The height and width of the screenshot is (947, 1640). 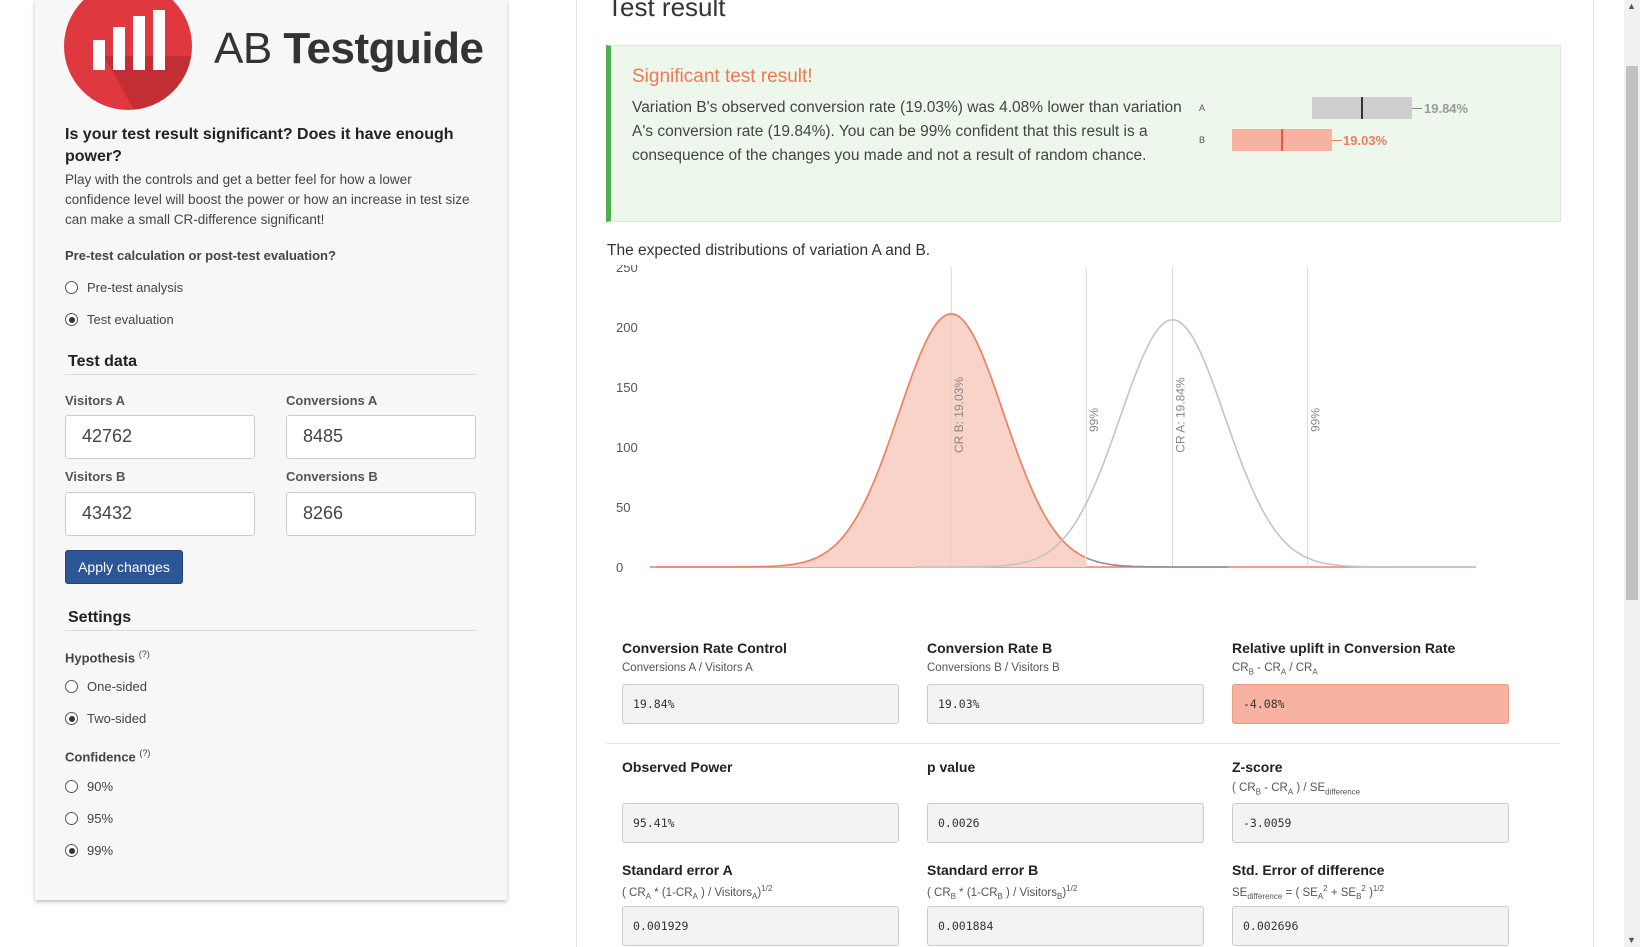 I want to click on radio-confidence-95: 95%, so click(x=89, y=818).